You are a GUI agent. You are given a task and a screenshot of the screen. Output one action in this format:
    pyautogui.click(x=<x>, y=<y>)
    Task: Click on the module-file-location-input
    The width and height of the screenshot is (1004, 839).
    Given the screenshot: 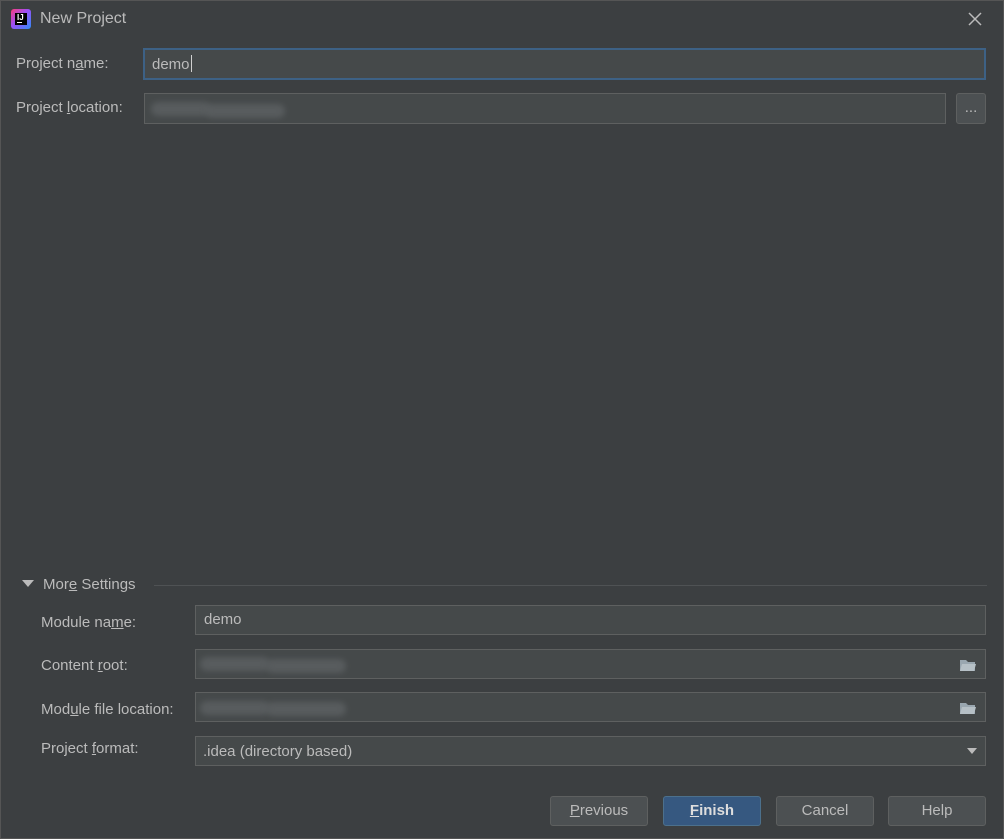 What is the action you would take?
    pyautogui.click(x=590, y=707)
    